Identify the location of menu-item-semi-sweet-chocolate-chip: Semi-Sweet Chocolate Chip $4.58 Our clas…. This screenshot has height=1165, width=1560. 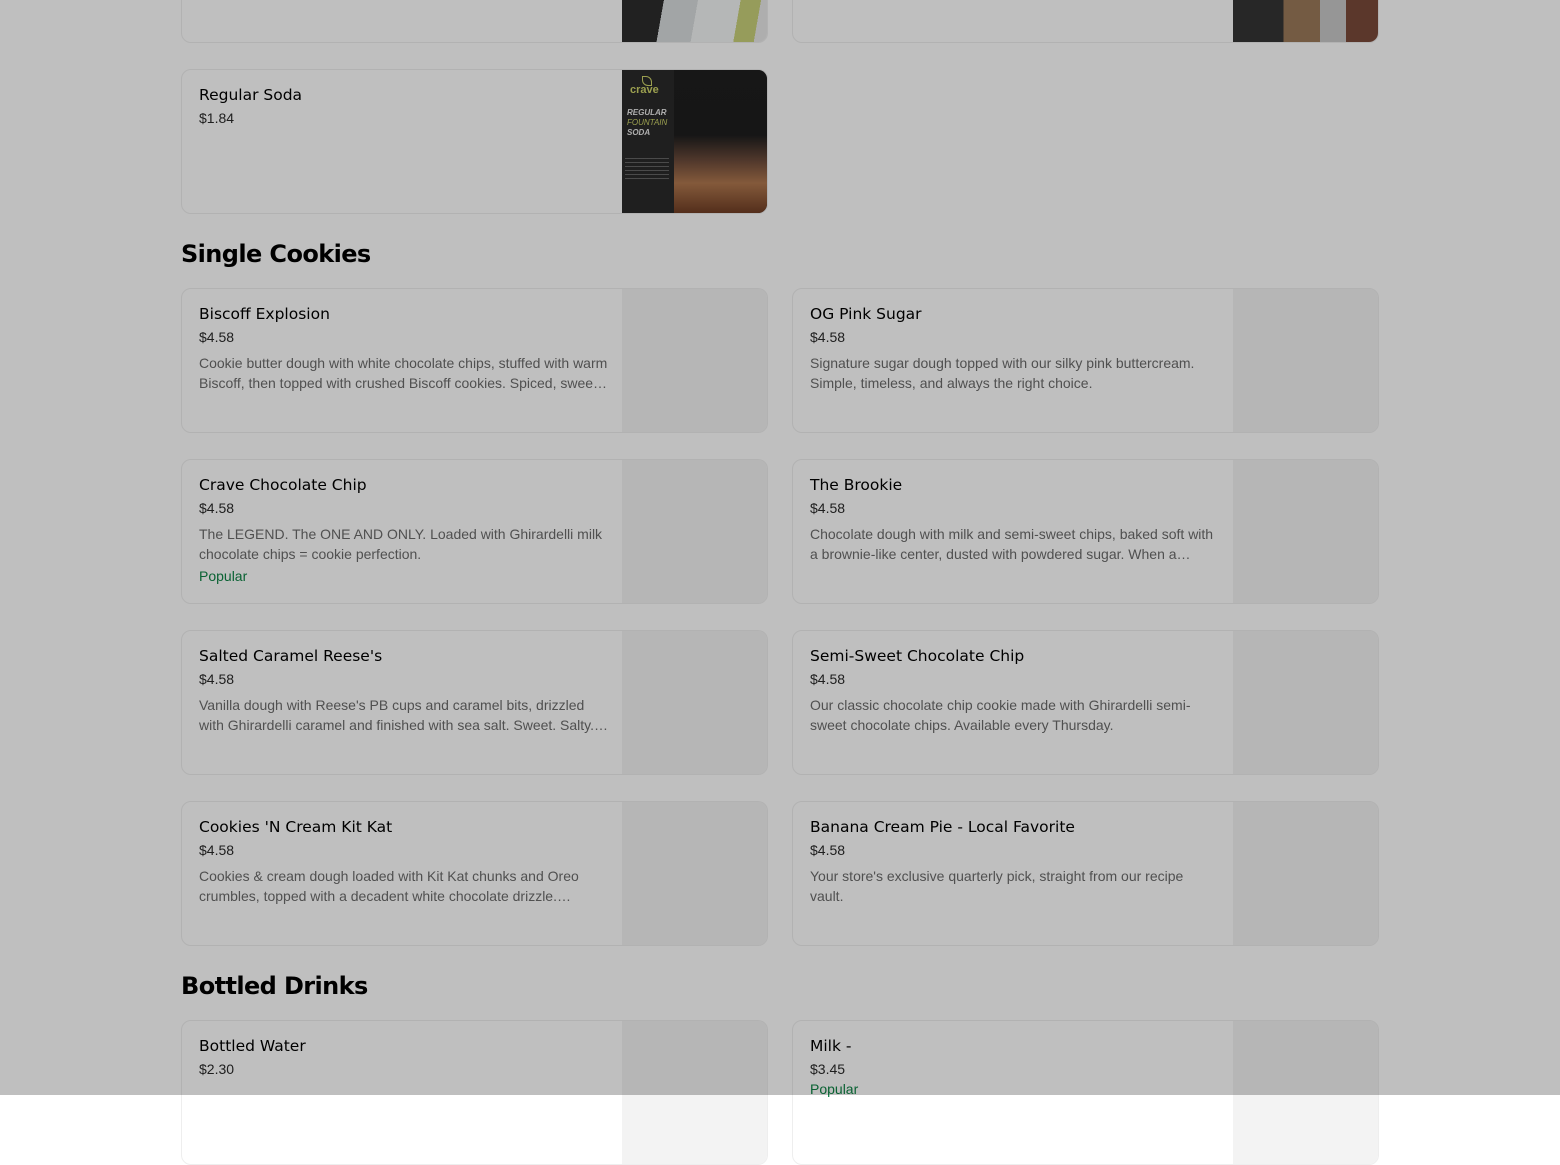
(1085, 702).